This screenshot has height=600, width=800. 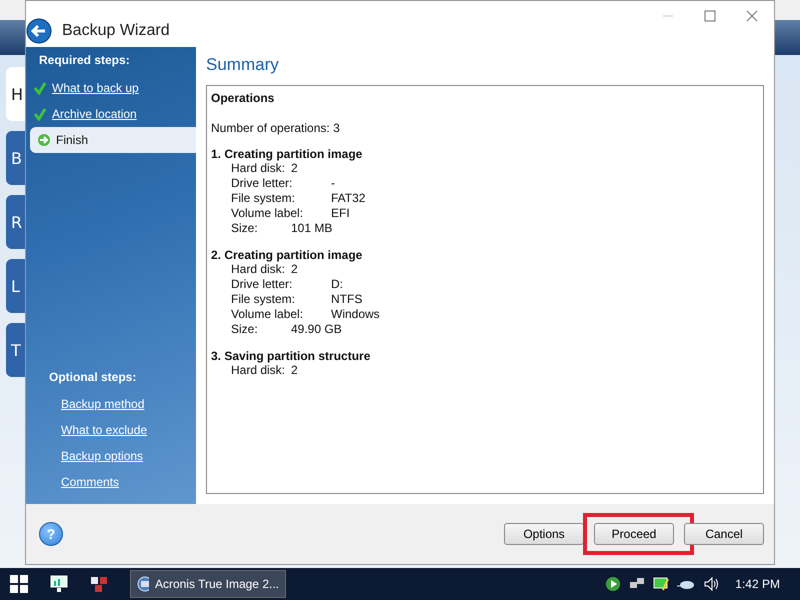 I want to click on step-item: Archive location, so click(x=111, y=114).